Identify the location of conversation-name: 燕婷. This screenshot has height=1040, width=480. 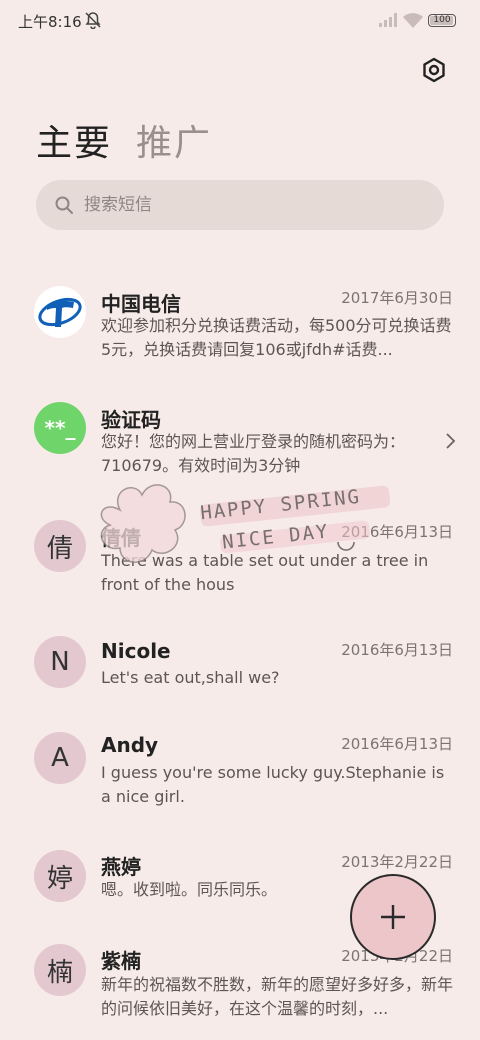
(121, 867).